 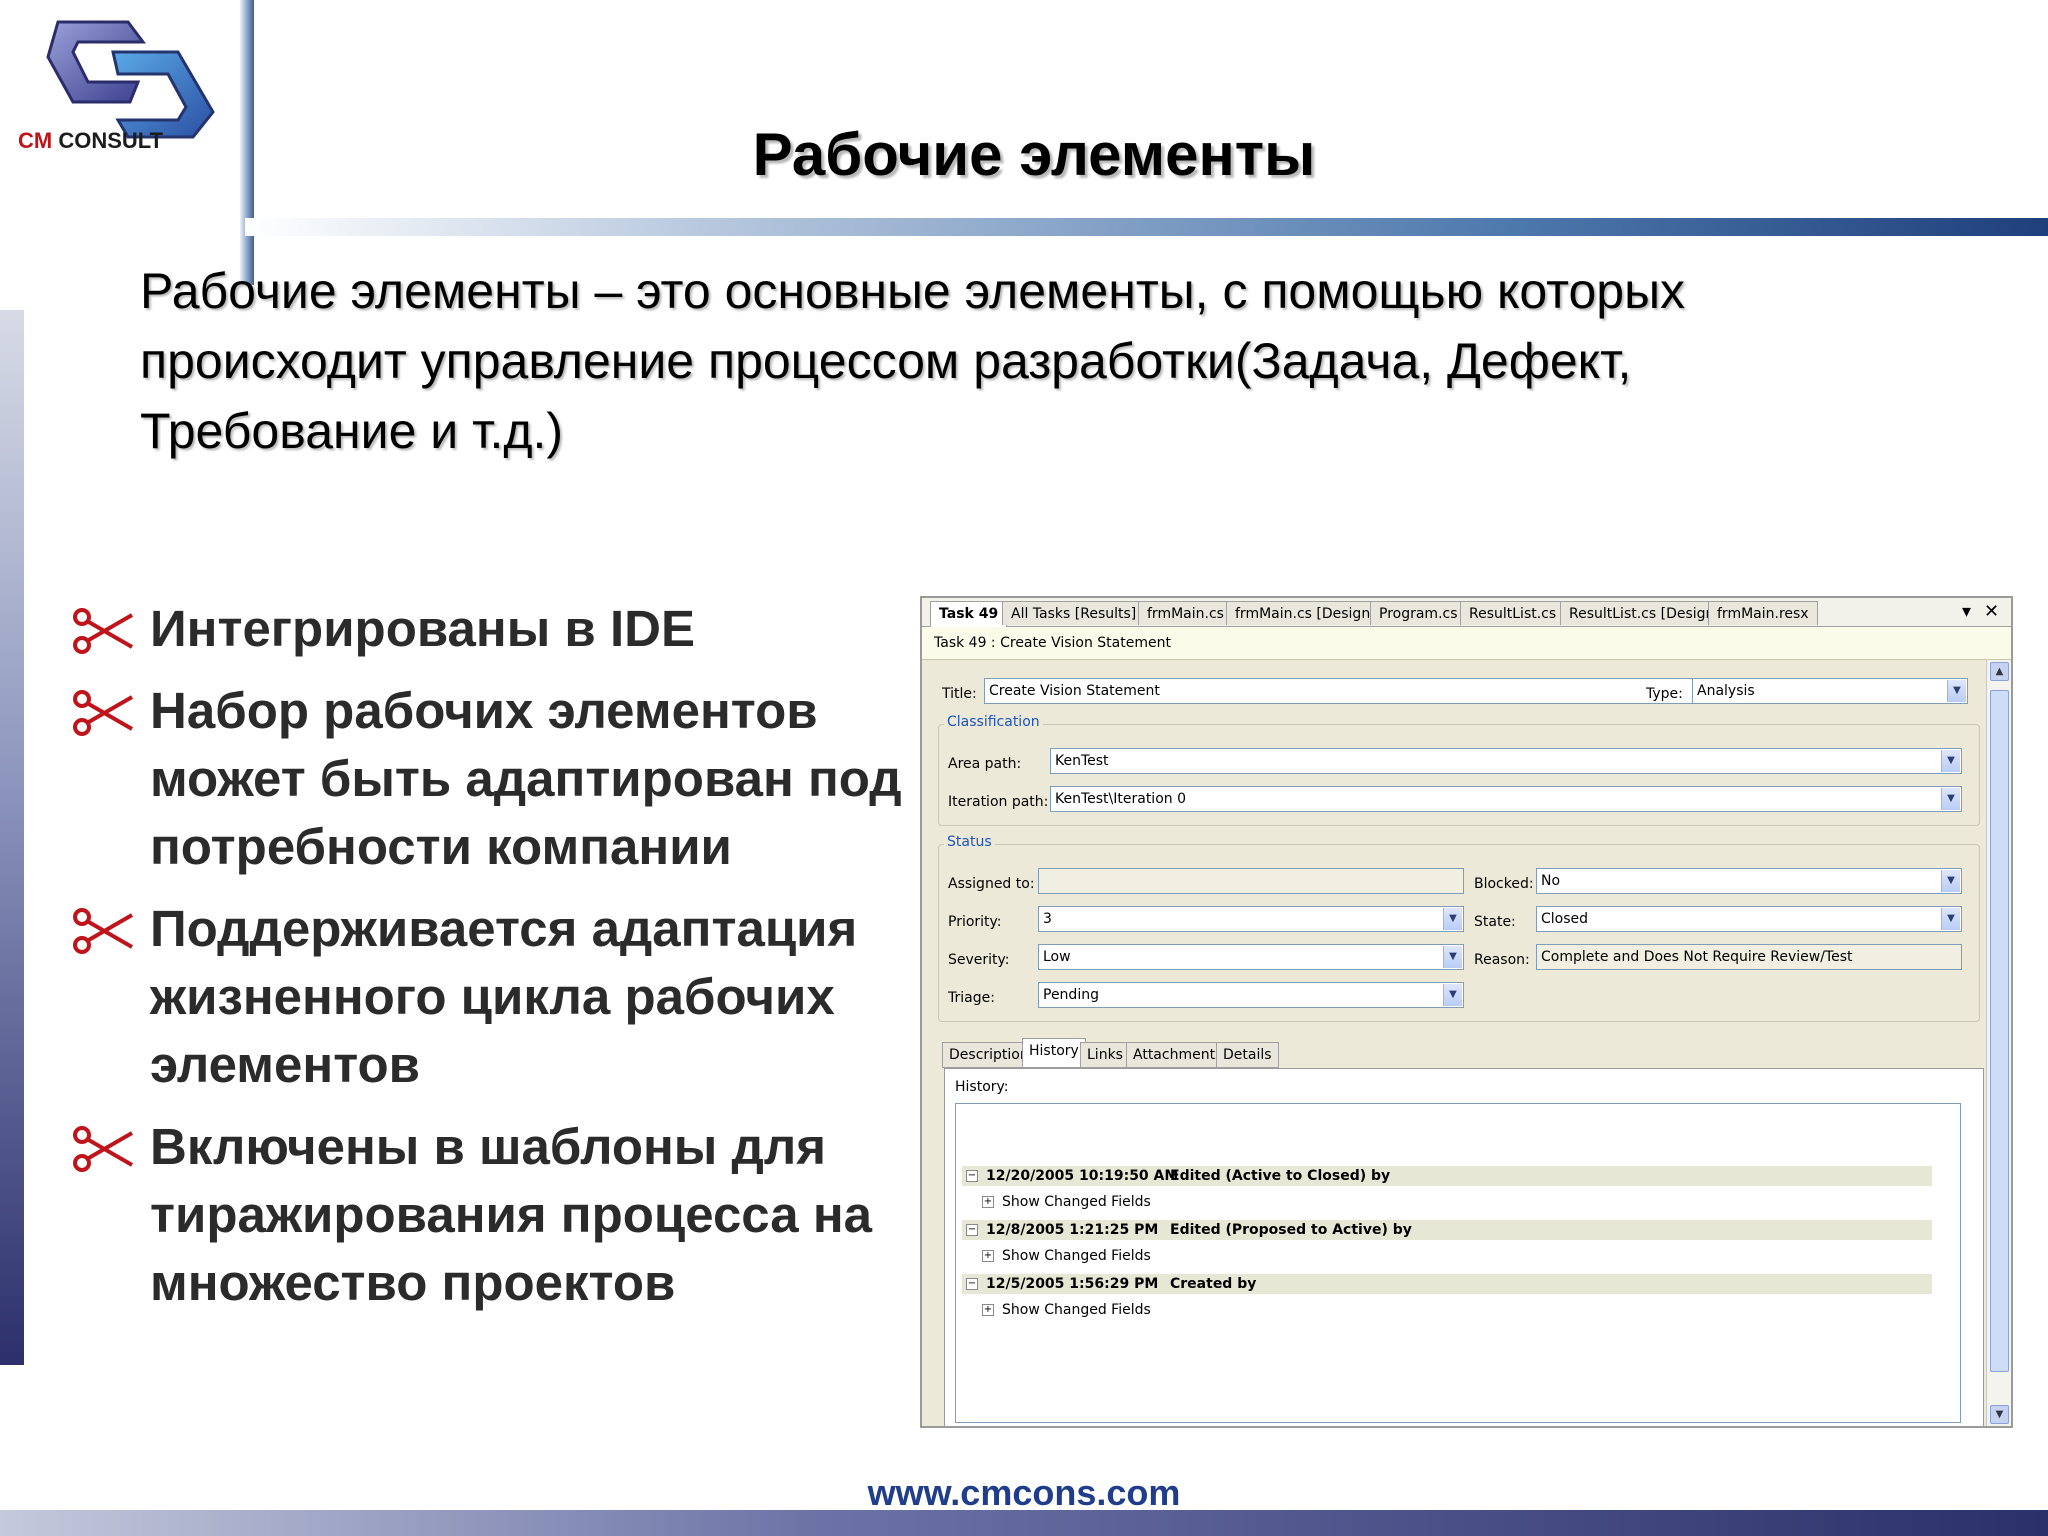 What do you see at coordinates (12, 837) in the screenshot?
I see `decorative-left-strip` at bounding box center [12, 837].